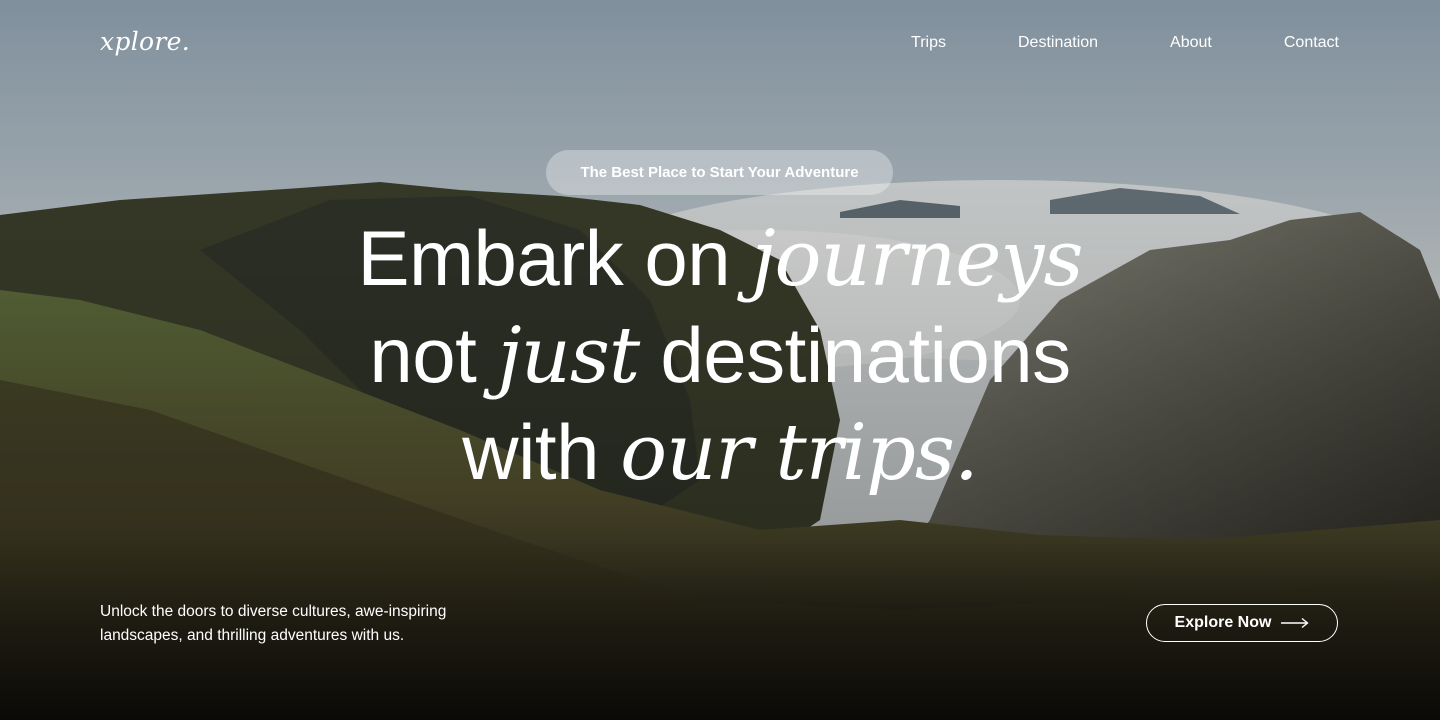  What do you see at coordinates (1223, 622) in the screenshot?
I see `explore-now-label: Explore Now` at bounding box center [1223, 622].